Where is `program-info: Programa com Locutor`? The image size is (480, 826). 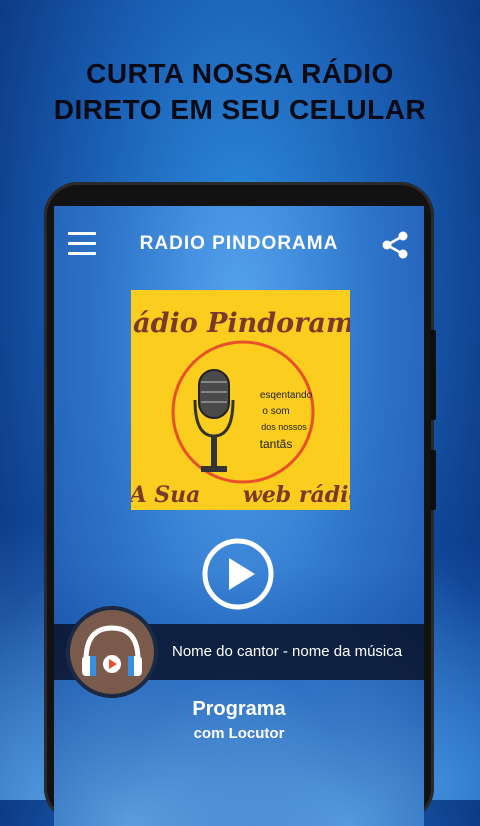 program-info: Programa com Locutor is located at coordinates (239, 720).